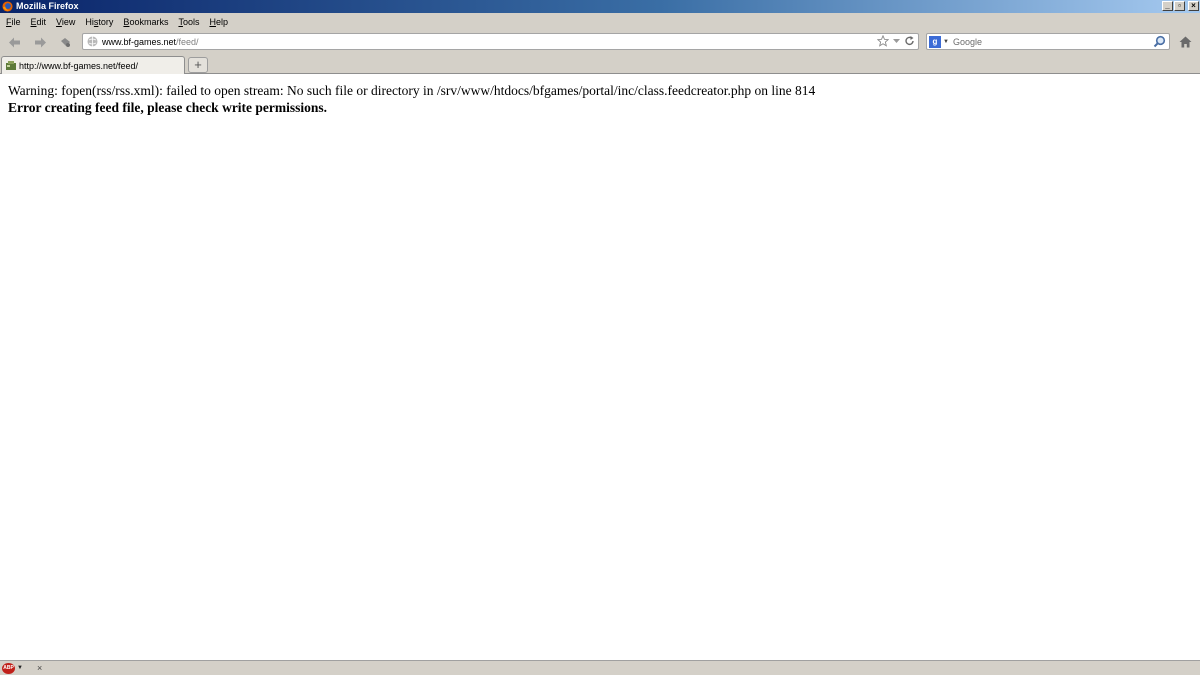 The image size is (1200, 675). What do you see at coordinates (11, 65) in the screenshot?
I see `site-favicon-icon` at bounding box center [11, 65].